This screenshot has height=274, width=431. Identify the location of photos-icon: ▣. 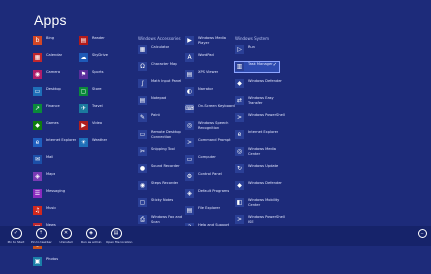
(37, 261).